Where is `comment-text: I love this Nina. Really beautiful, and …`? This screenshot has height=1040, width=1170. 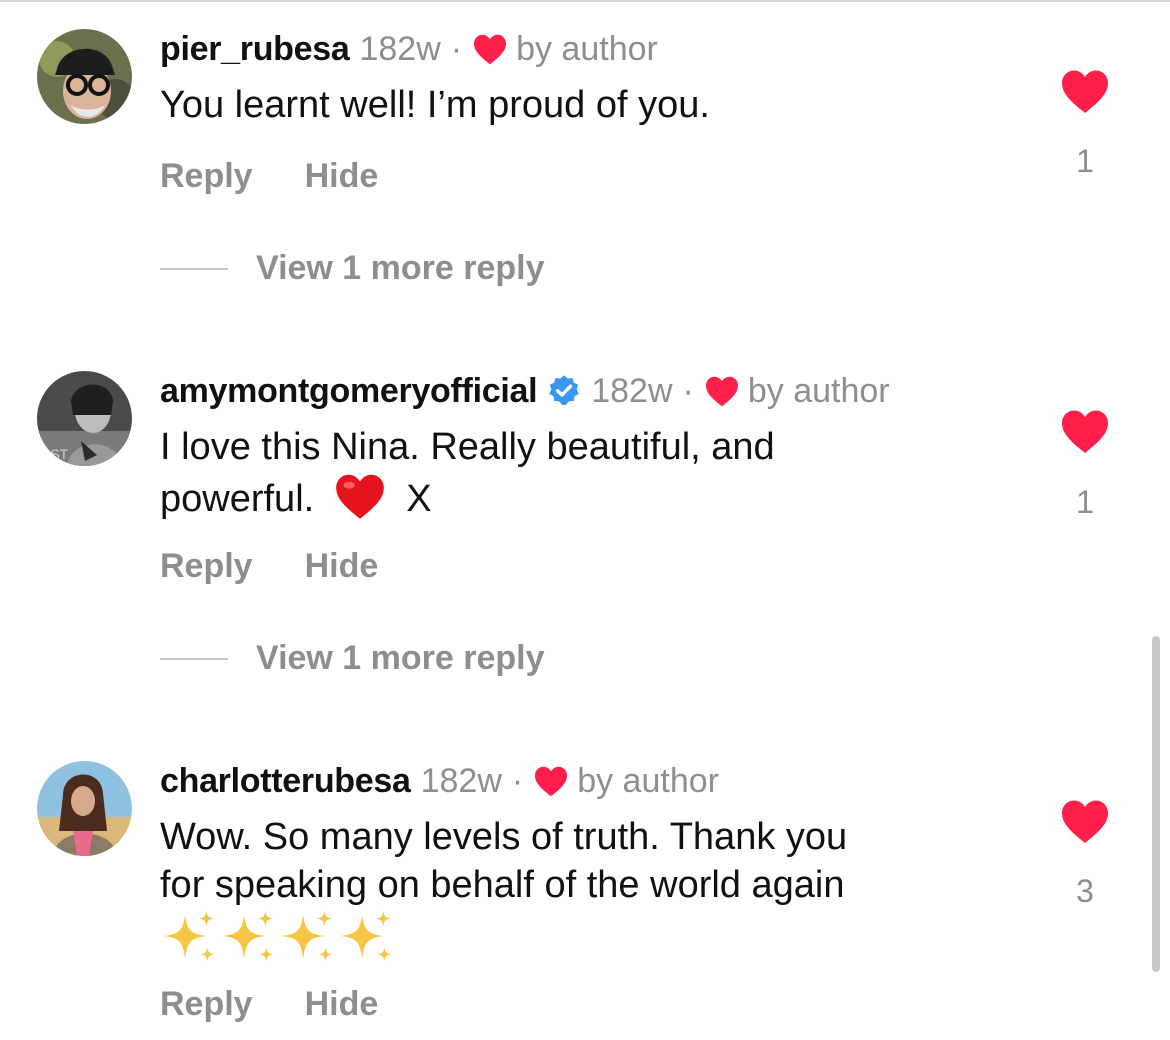 comment-text: I love this Nina. Really beautiful, and … is located at coordinates (570, 473).